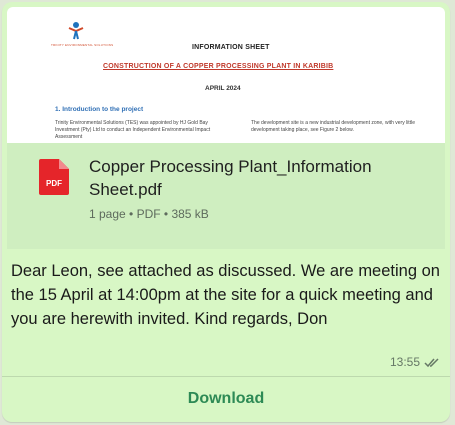 Image resolution: width=455 pixels, height=425 pixels. What do you see at coordinates (223, 88) in the screenshot?
I see `document-date: APRIL 2024` at bounding box center [223, 88].